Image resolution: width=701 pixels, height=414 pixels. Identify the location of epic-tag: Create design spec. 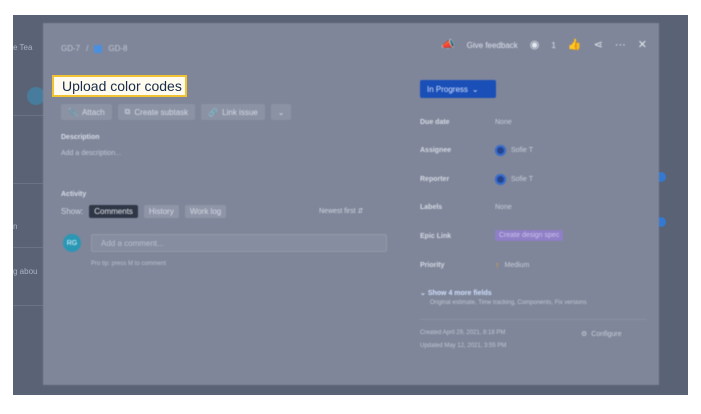
(529, 235).